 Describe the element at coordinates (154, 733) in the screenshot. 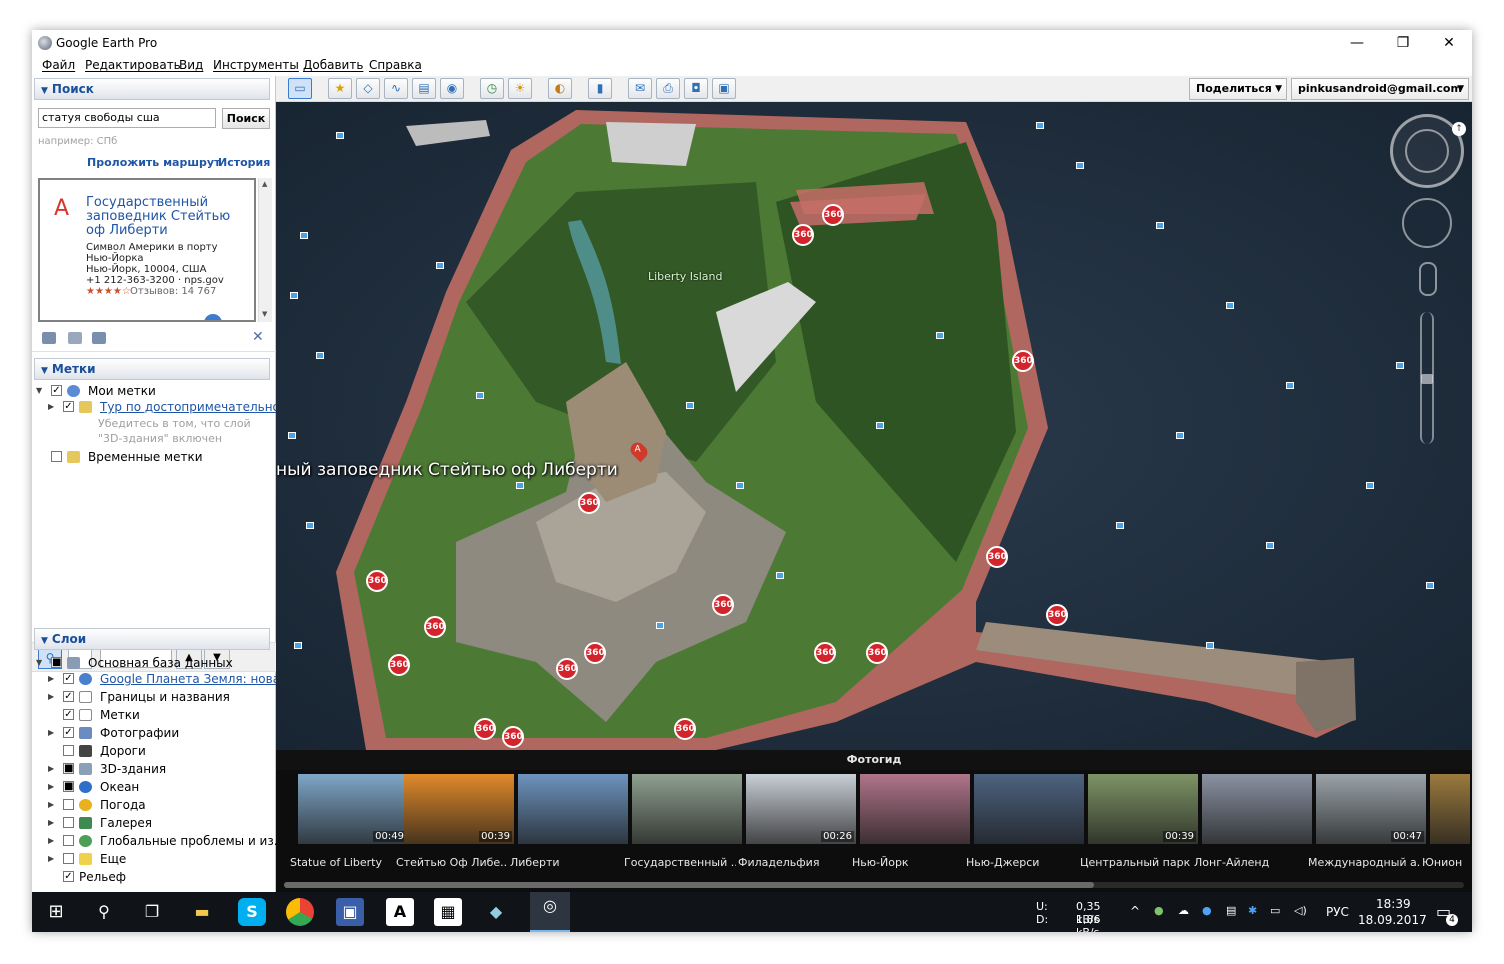

I see `layer-item: ▶ ✓ Фотографии` at that location.